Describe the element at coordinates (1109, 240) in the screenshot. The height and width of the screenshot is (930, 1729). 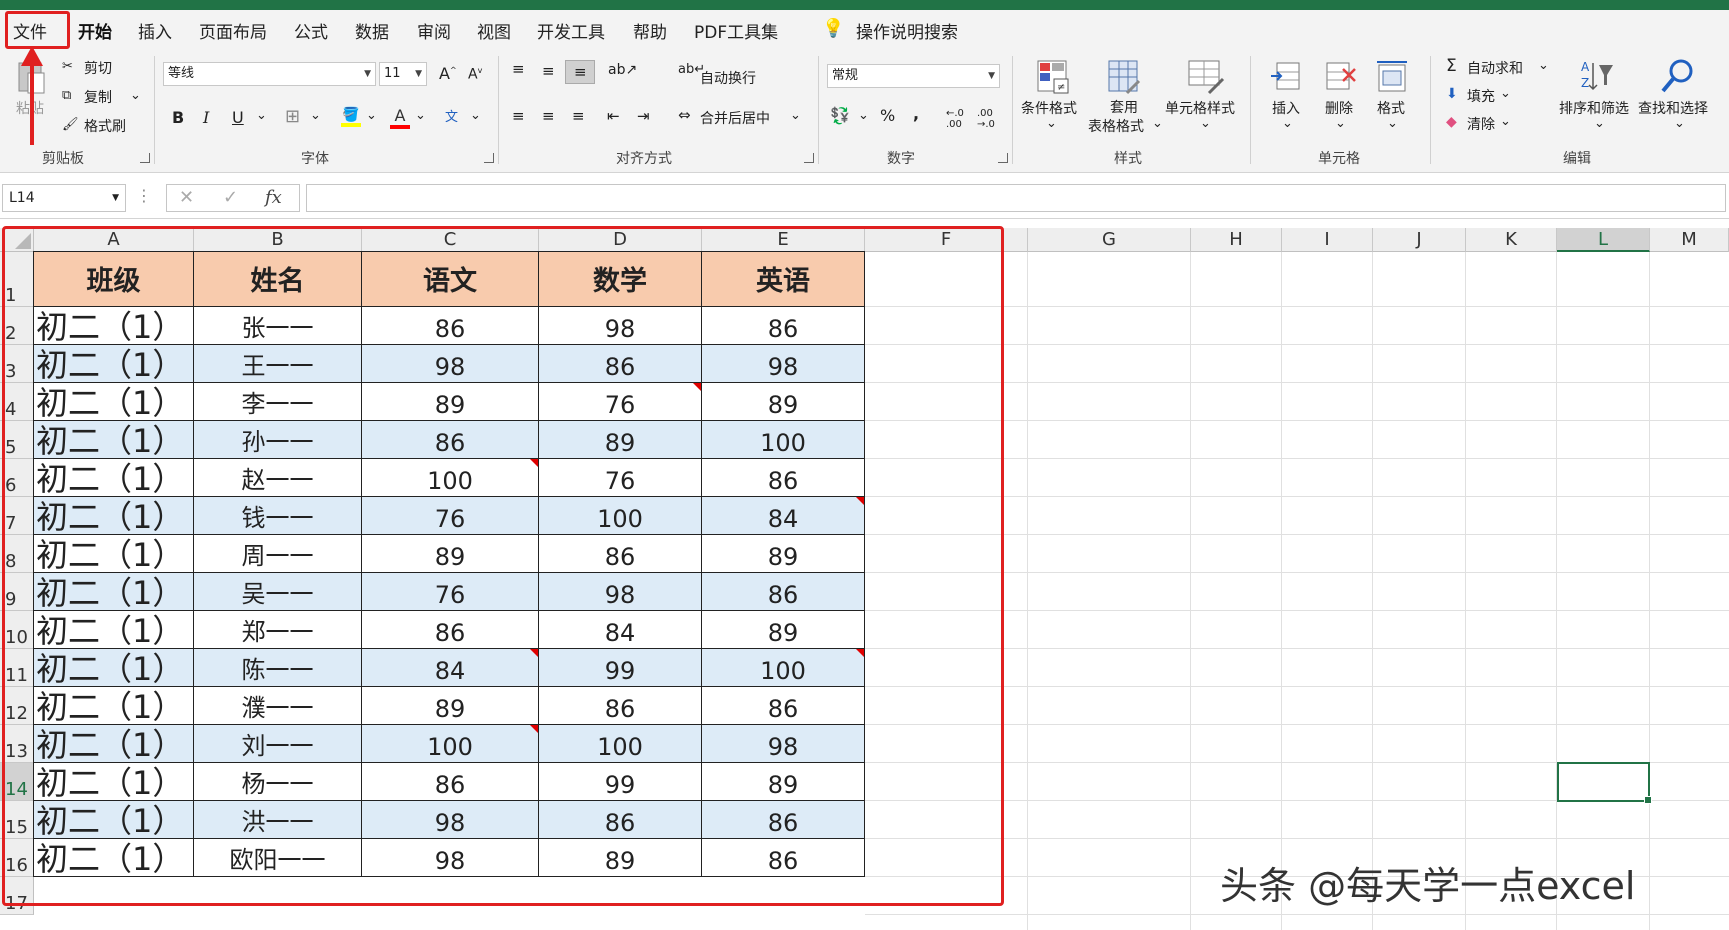
I see `column-header-g: G` at that location.